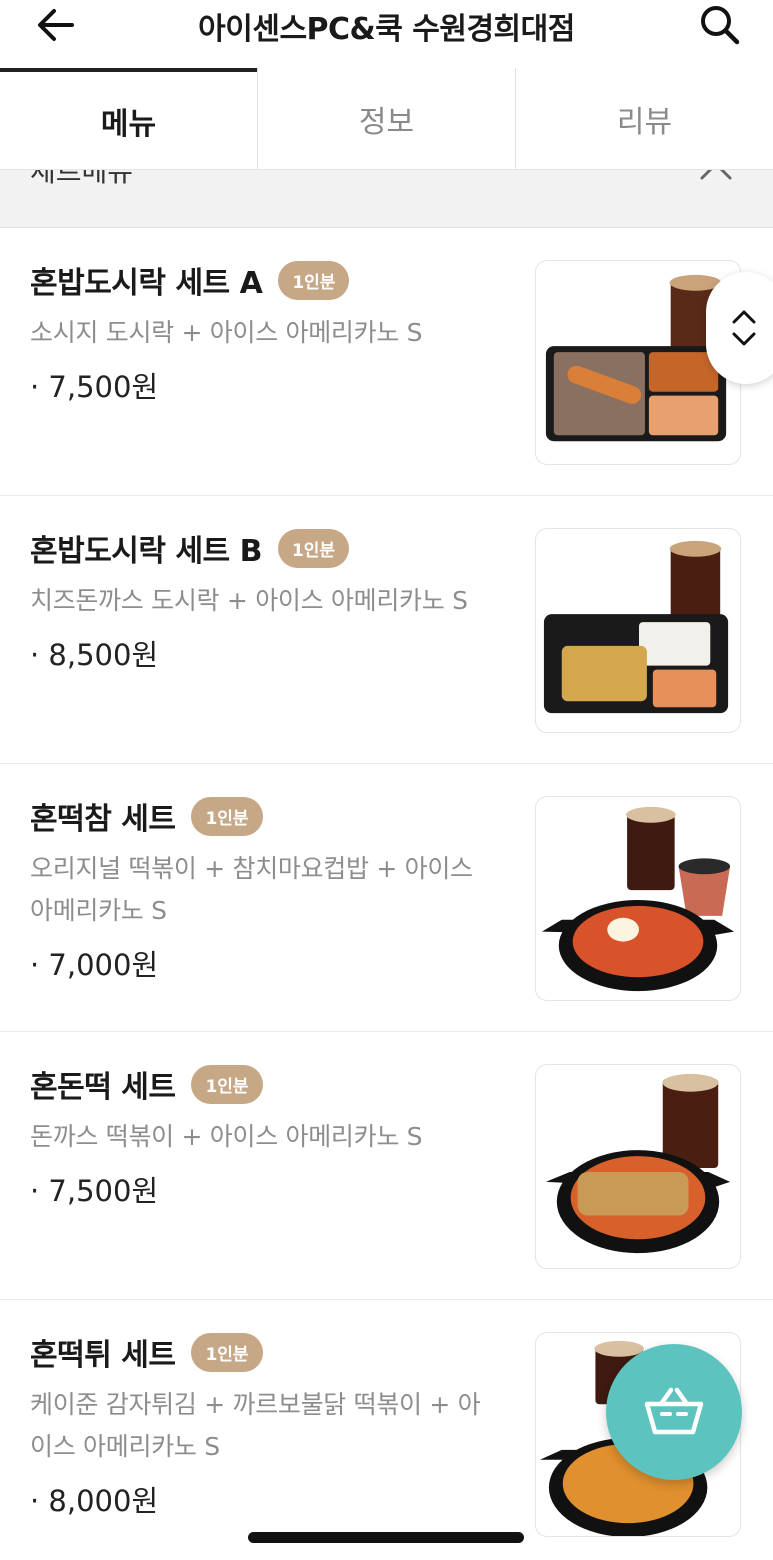  I want to click on item-name: 혼밥도시락 세트 A, so click(146, 283).